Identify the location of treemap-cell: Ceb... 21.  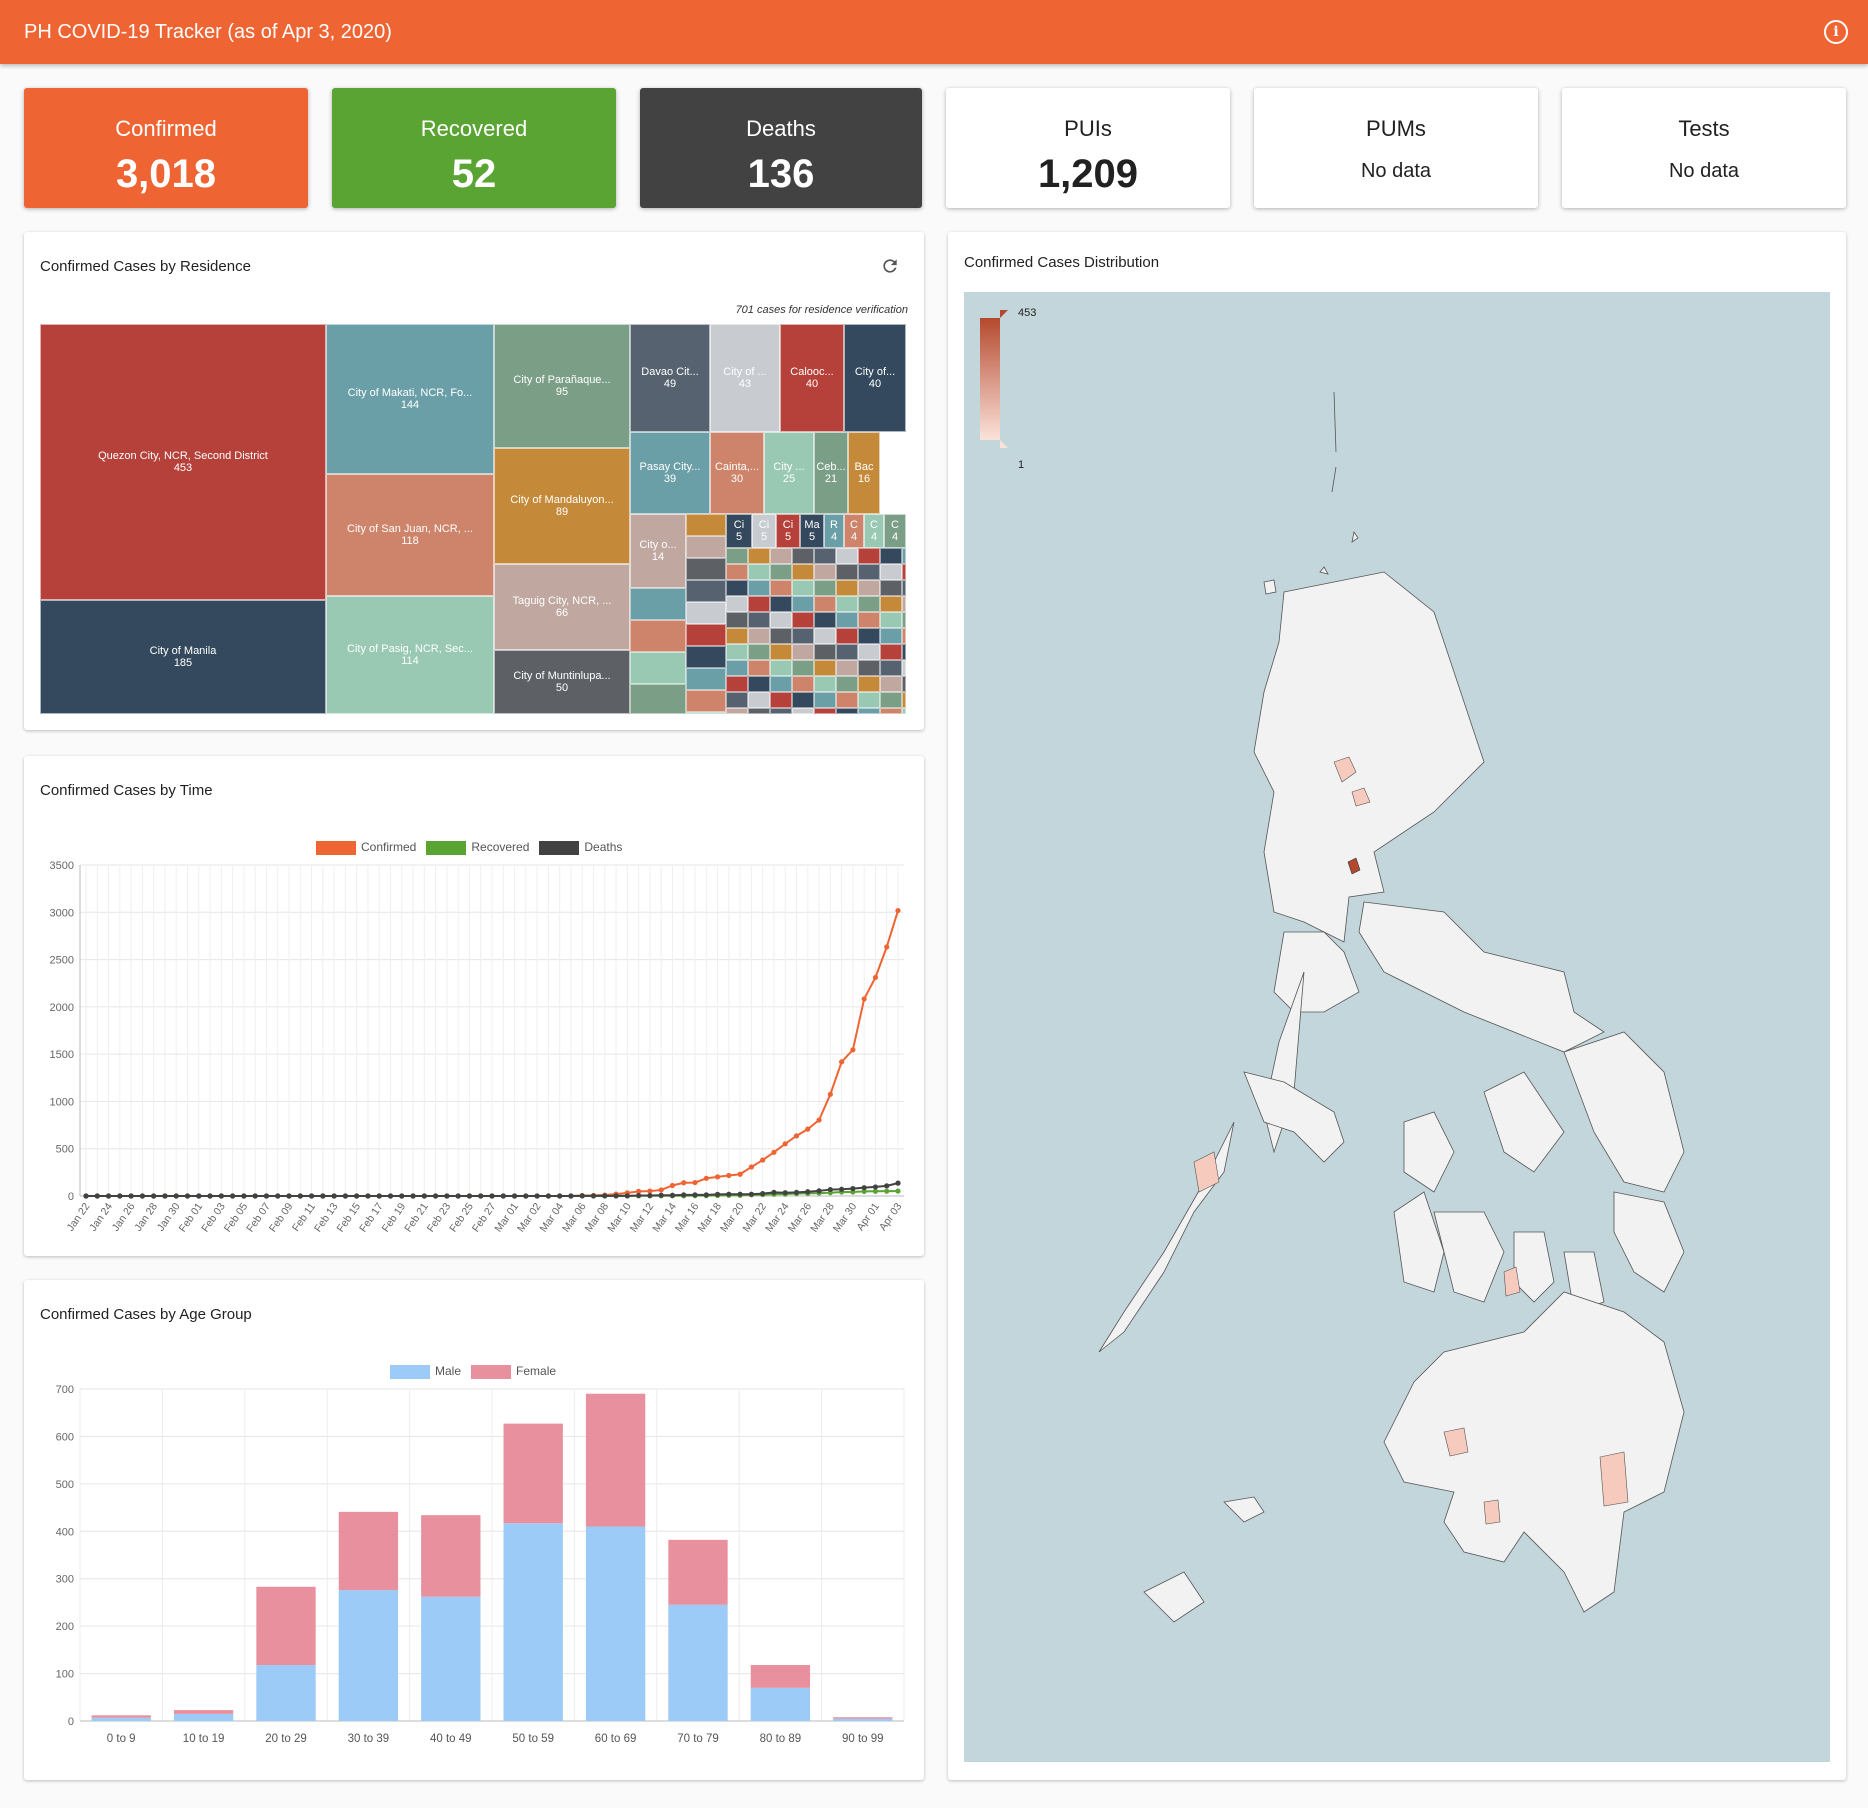
(831, 473).